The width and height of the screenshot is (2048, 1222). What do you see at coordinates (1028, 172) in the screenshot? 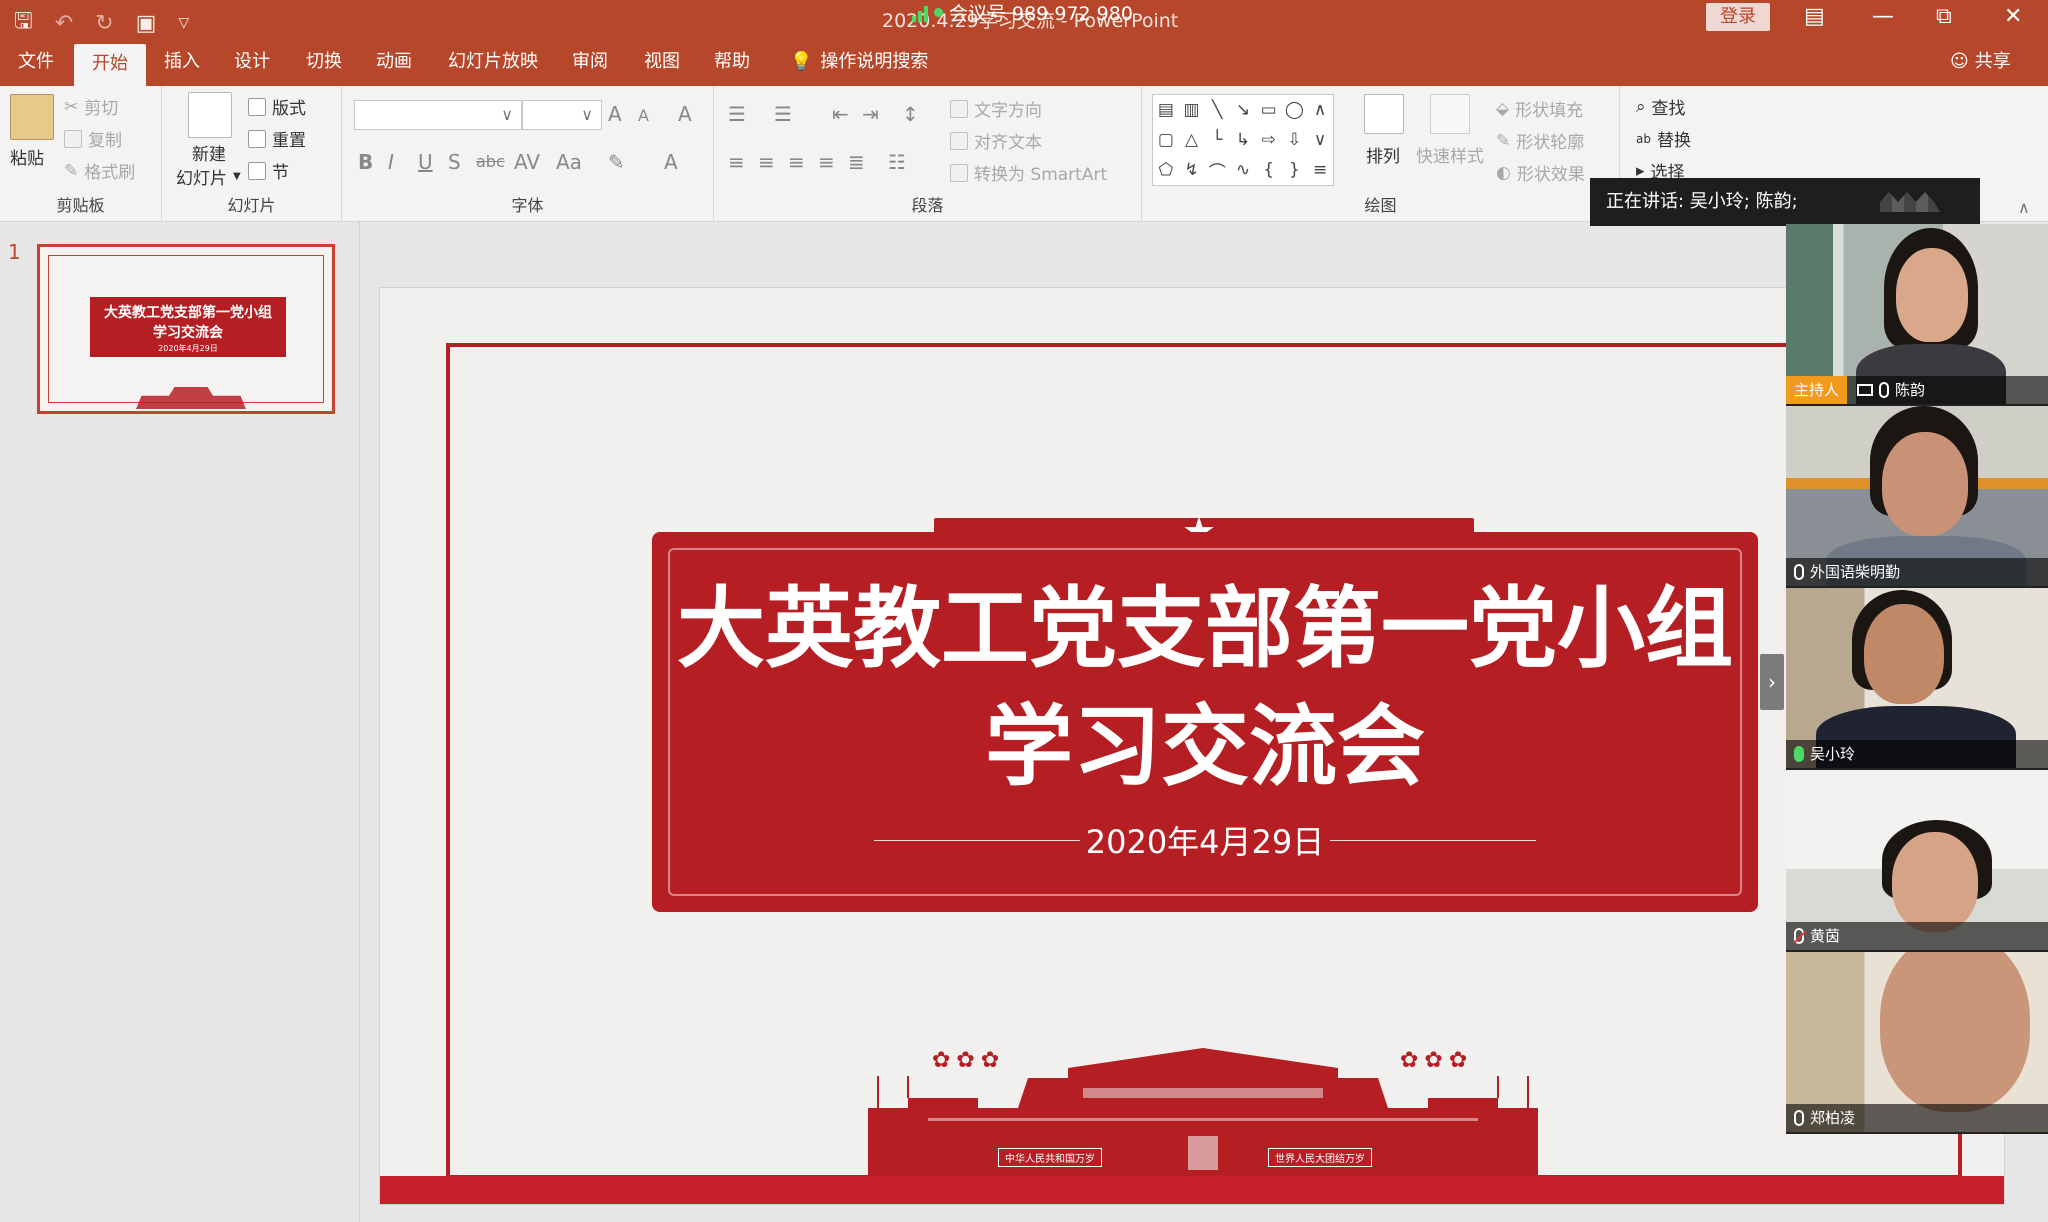
I see `smartart-button: 转换为 SmartArt` at bounding box center [1028, 172].